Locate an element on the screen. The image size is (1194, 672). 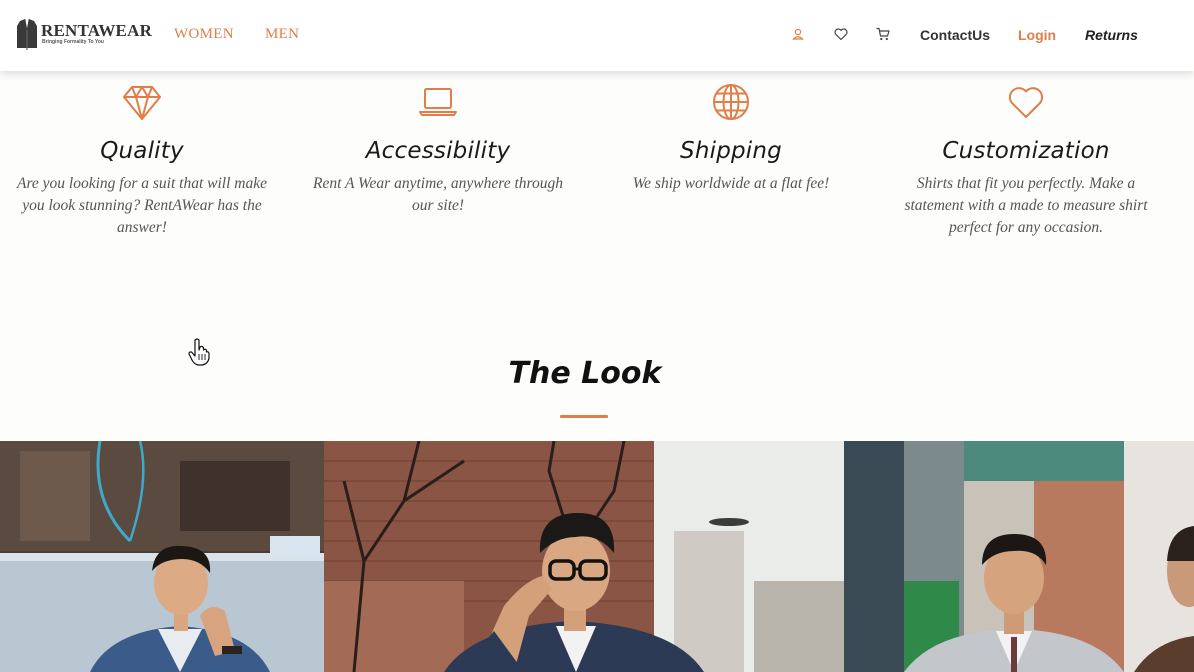
section-title: The Look is located at coordinates (585, 373).